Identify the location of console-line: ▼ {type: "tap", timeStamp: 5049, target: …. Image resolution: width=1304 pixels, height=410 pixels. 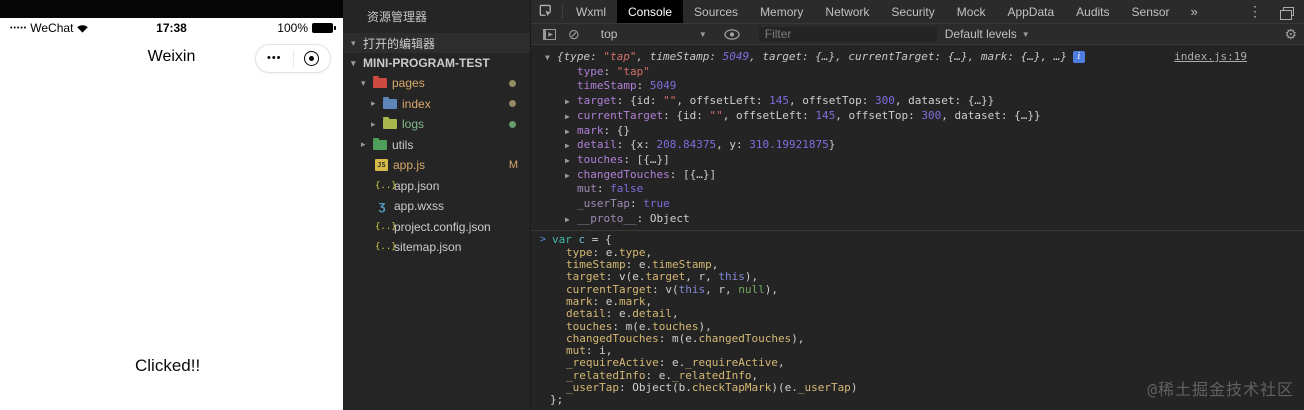
(917, 57).